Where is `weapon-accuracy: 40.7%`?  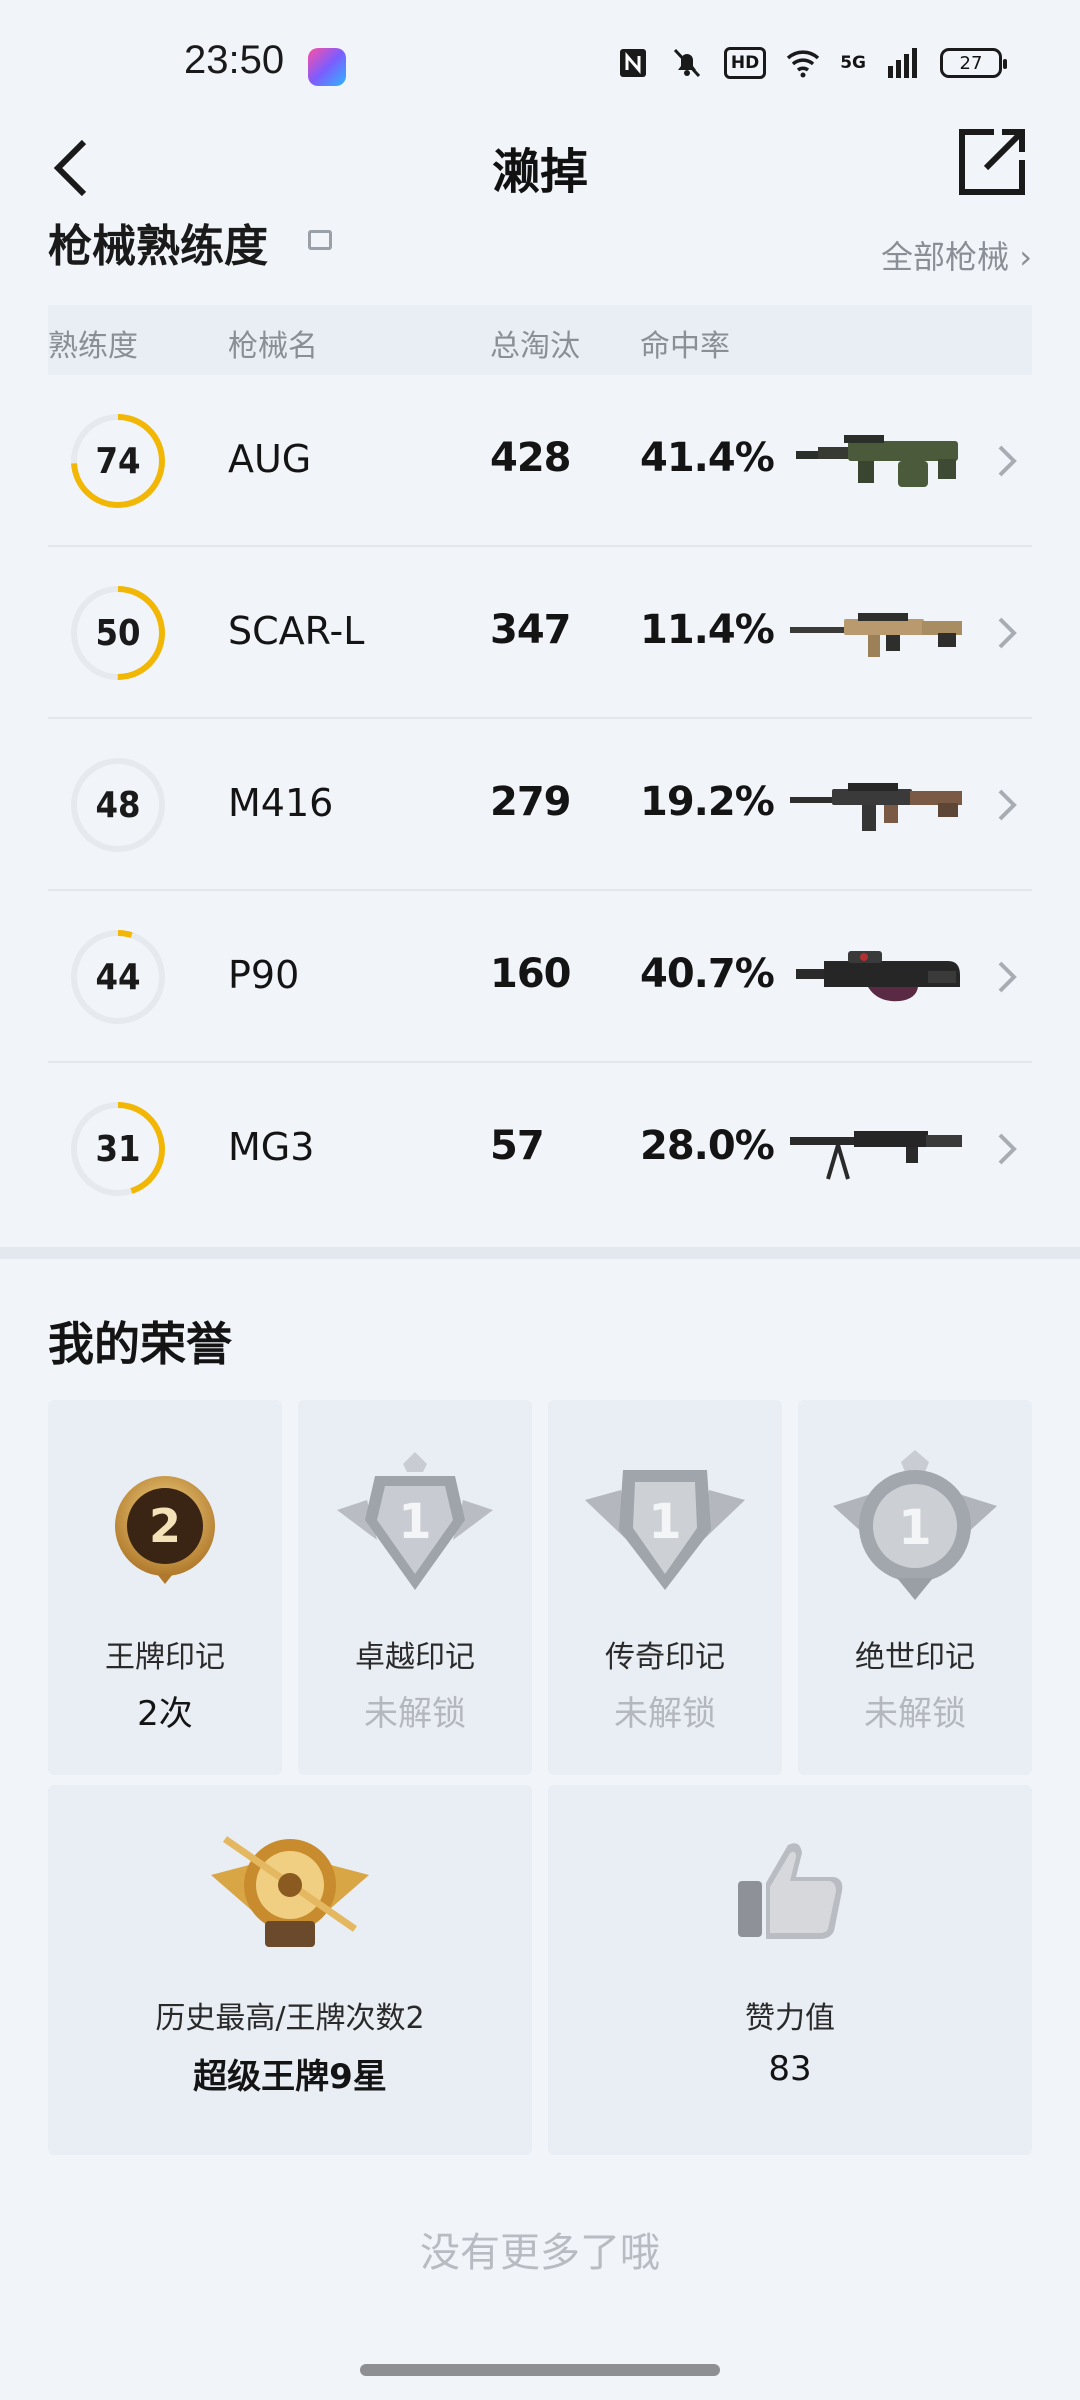
weapon-accuracy: 40.7% is located at coordinates (707, 974).